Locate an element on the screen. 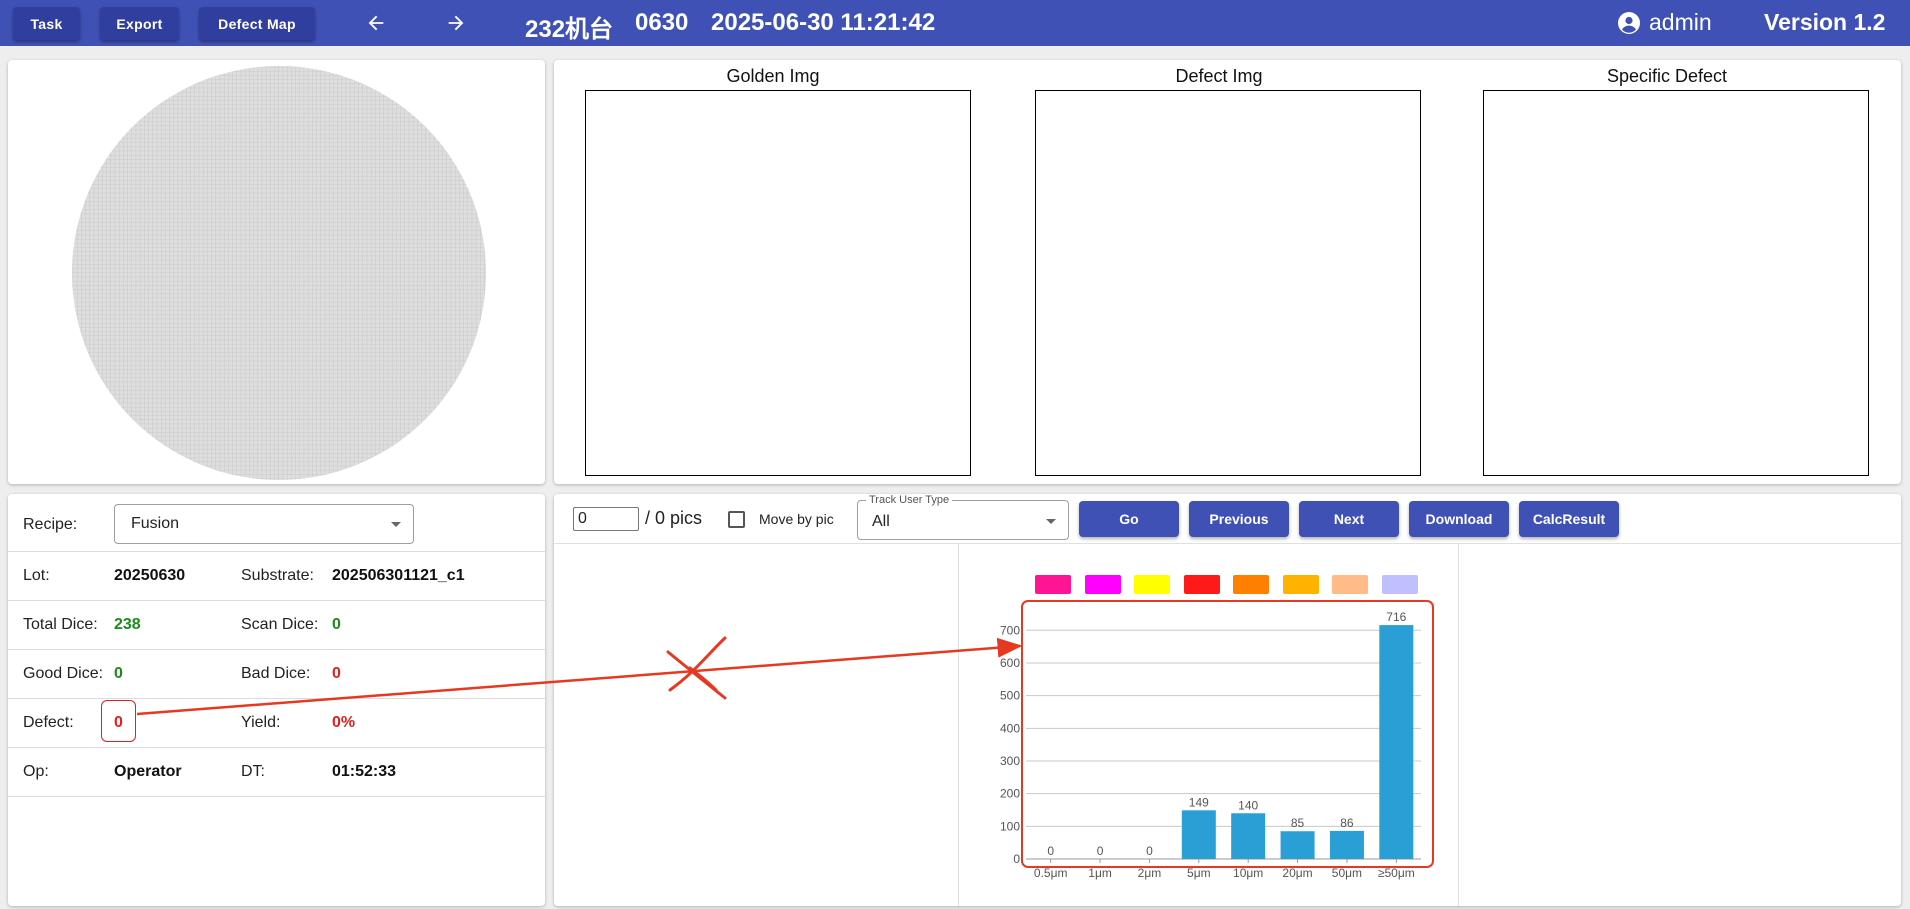  x-tick-label: ≥50μm is located at coordinates (1396, 873).